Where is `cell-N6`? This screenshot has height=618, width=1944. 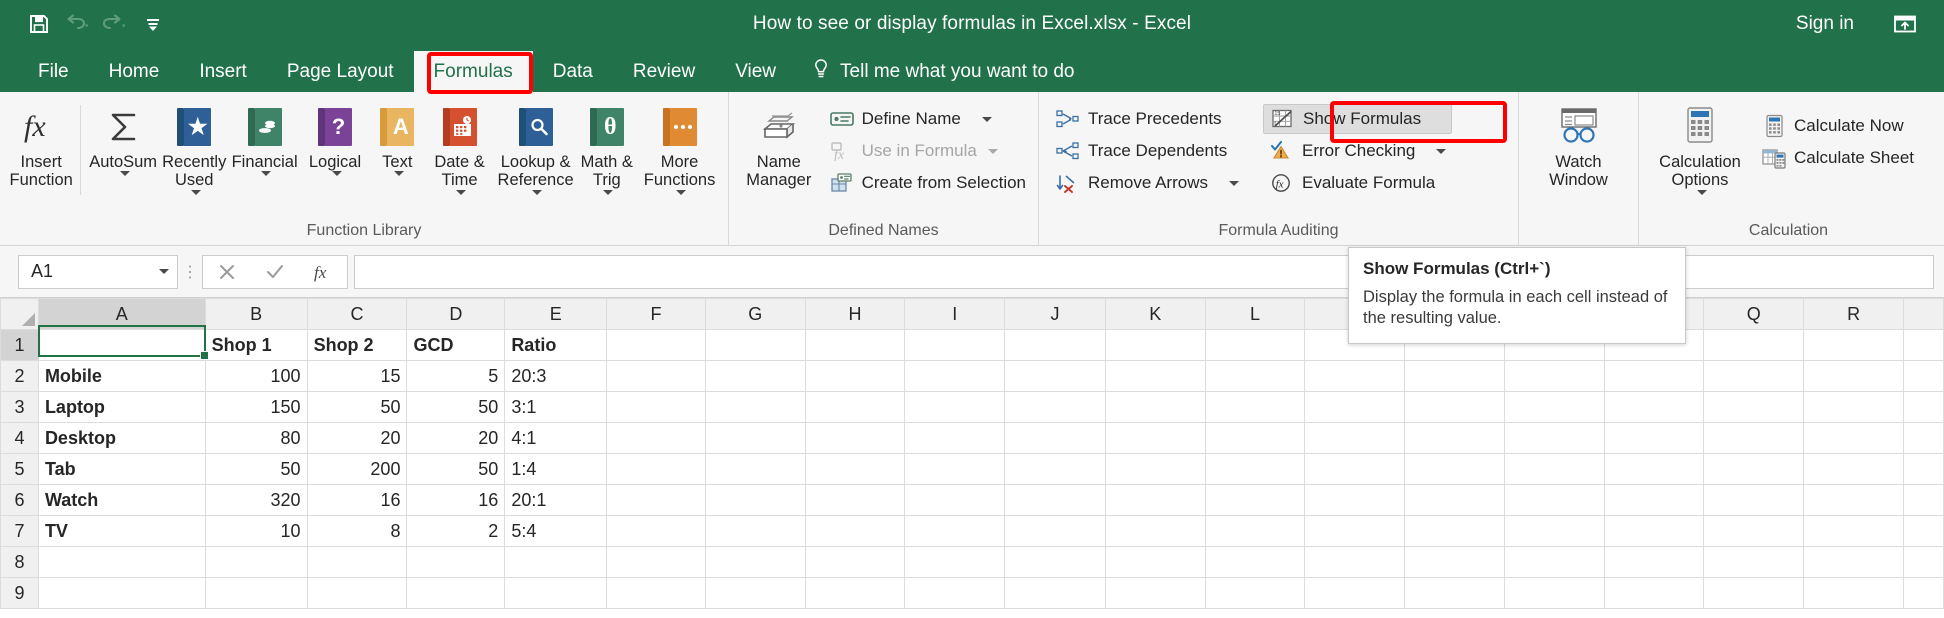 cell-N6 is located at coordinates (1454, 500).